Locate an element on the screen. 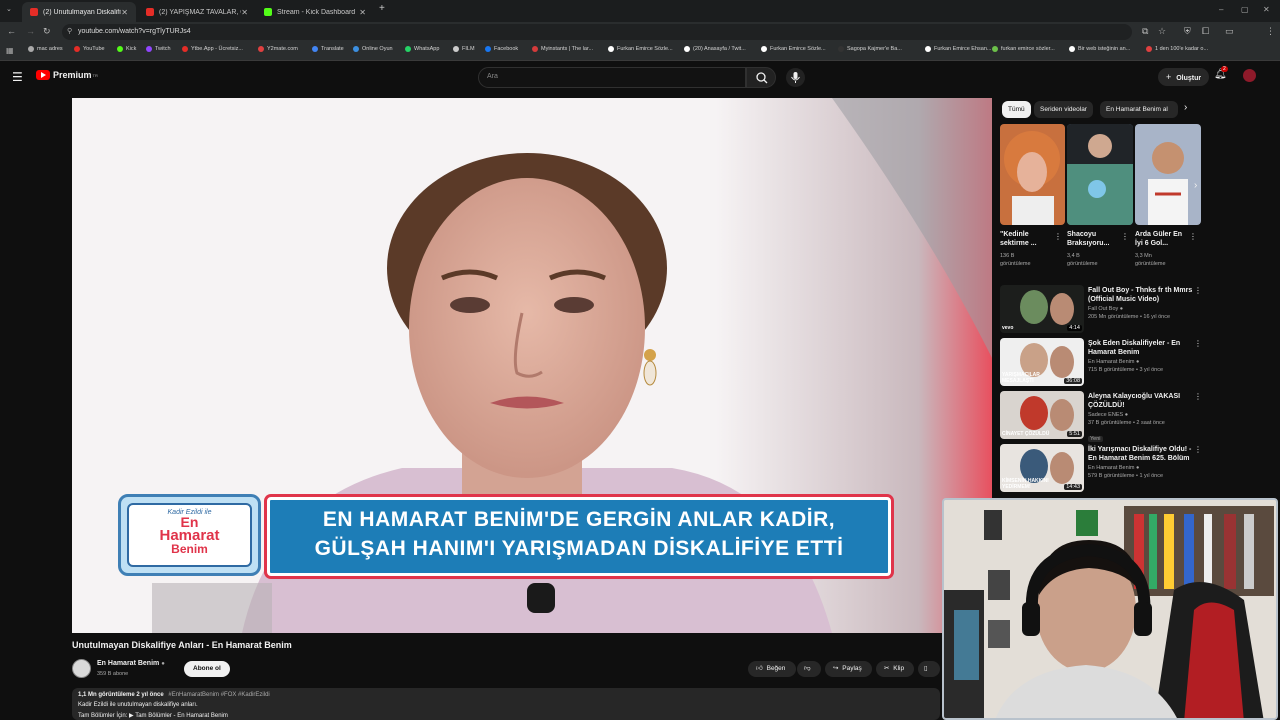 The image size is (1280, 720). apps-grid-icon: ▦ is located at coordinates (10, 50).